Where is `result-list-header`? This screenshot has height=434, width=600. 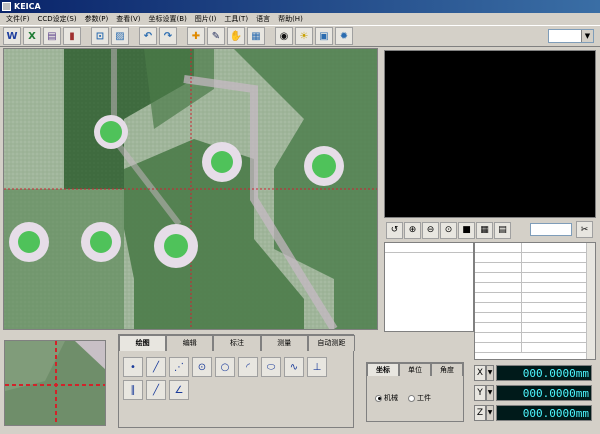 result-list-header is located at coordinates (429, 248).